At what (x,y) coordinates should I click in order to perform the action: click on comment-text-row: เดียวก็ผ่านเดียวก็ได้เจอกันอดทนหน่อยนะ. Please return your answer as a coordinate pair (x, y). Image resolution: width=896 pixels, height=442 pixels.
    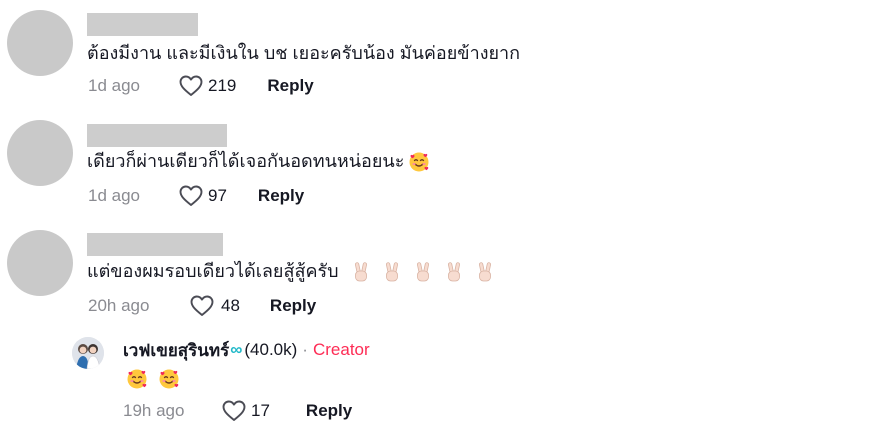
    Looking at the image, I should click on (258, 161).